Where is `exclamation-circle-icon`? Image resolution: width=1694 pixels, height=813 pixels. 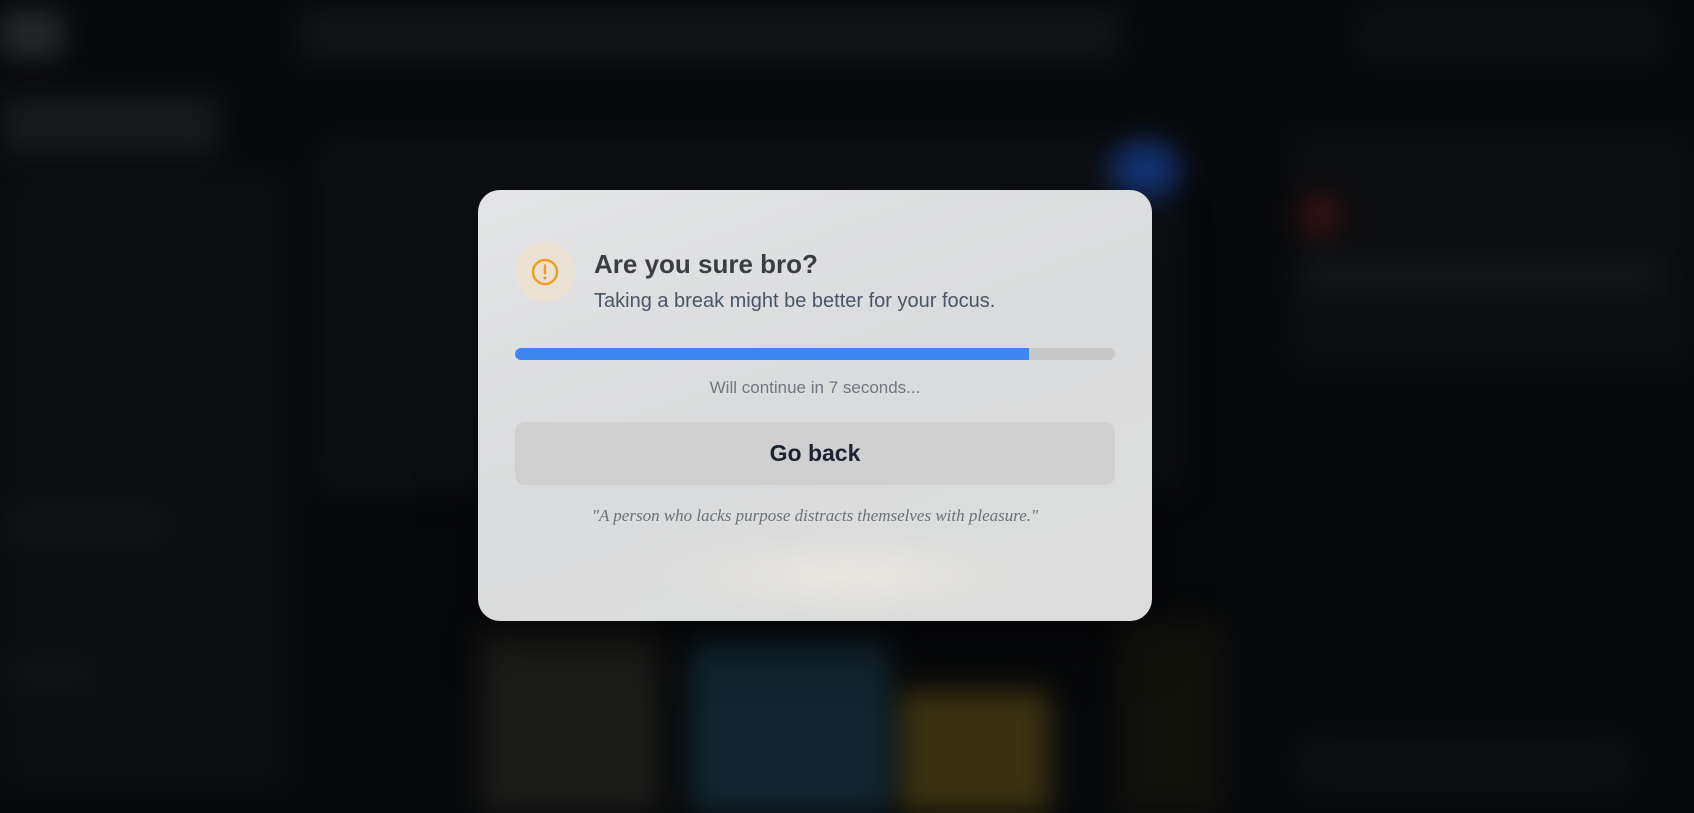 exclamation-circle-icon is located at coordinates (545, 272).